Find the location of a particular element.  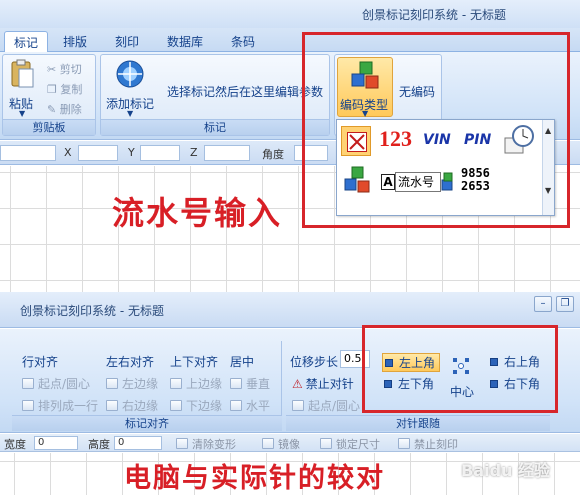

add-mark-icon is located at coordinates (130, 74).